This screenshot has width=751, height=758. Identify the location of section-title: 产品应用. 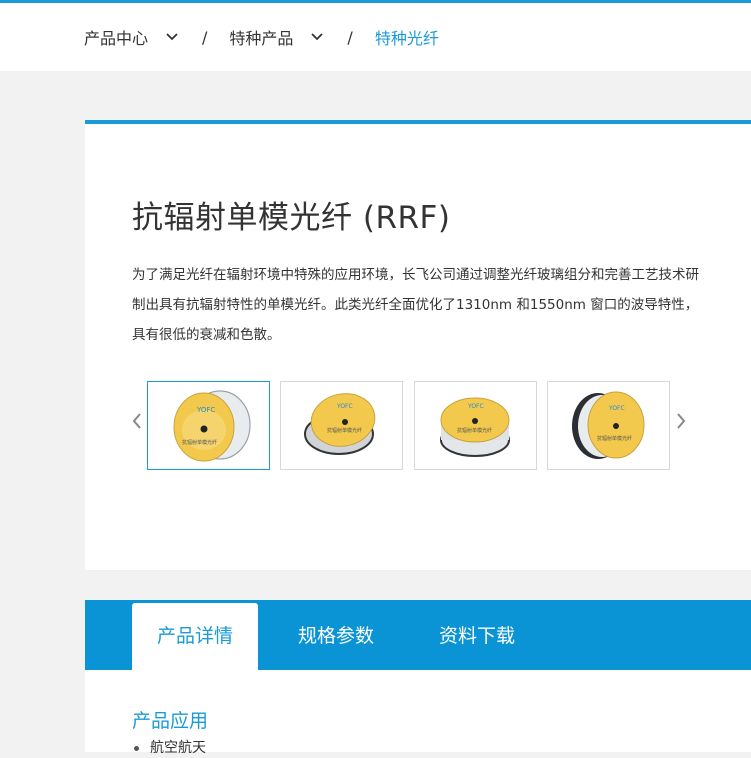
(170, 721).